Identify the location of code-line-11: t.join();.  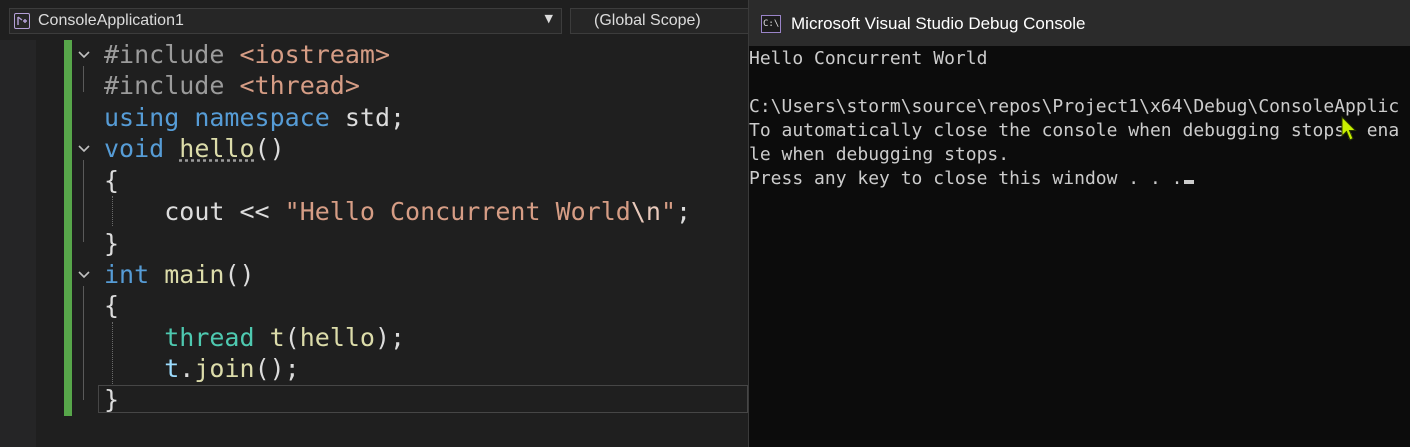
(202, 368).